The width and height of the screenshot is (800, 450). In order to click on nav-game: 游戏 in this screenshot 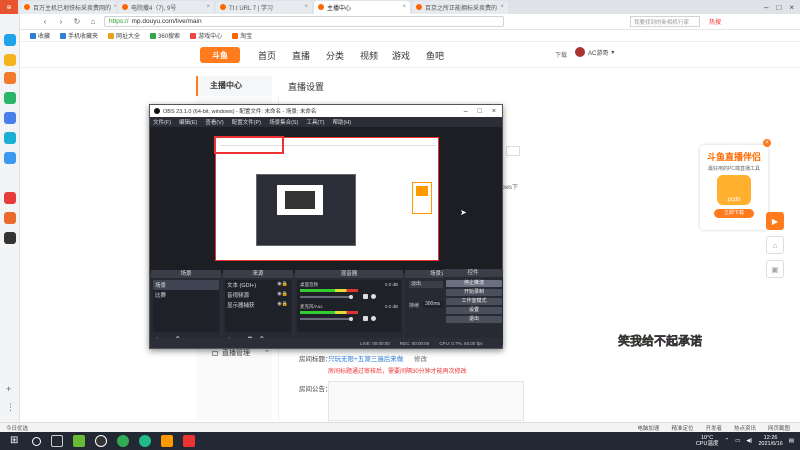, I will do `click(401, 55)`.